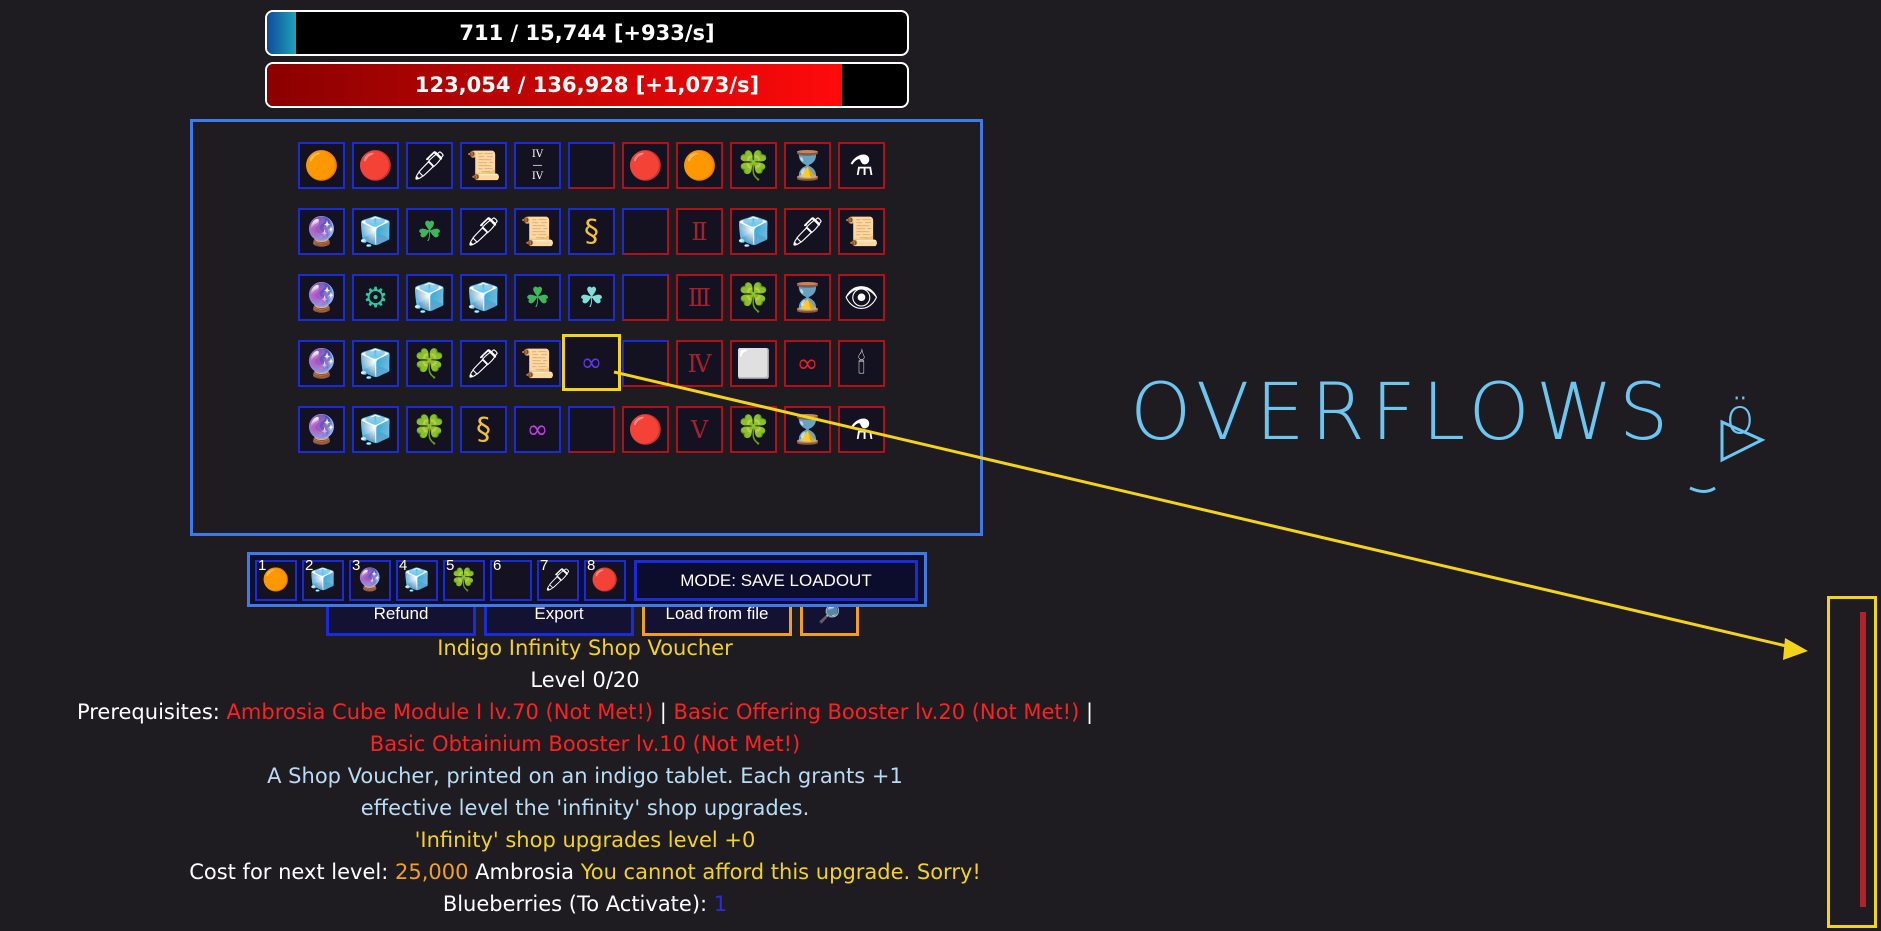  What do you see at coordinates (1852, 762) in the screenshot?
I see `overflow-highlight-box` at bounding box center [1852, 762].